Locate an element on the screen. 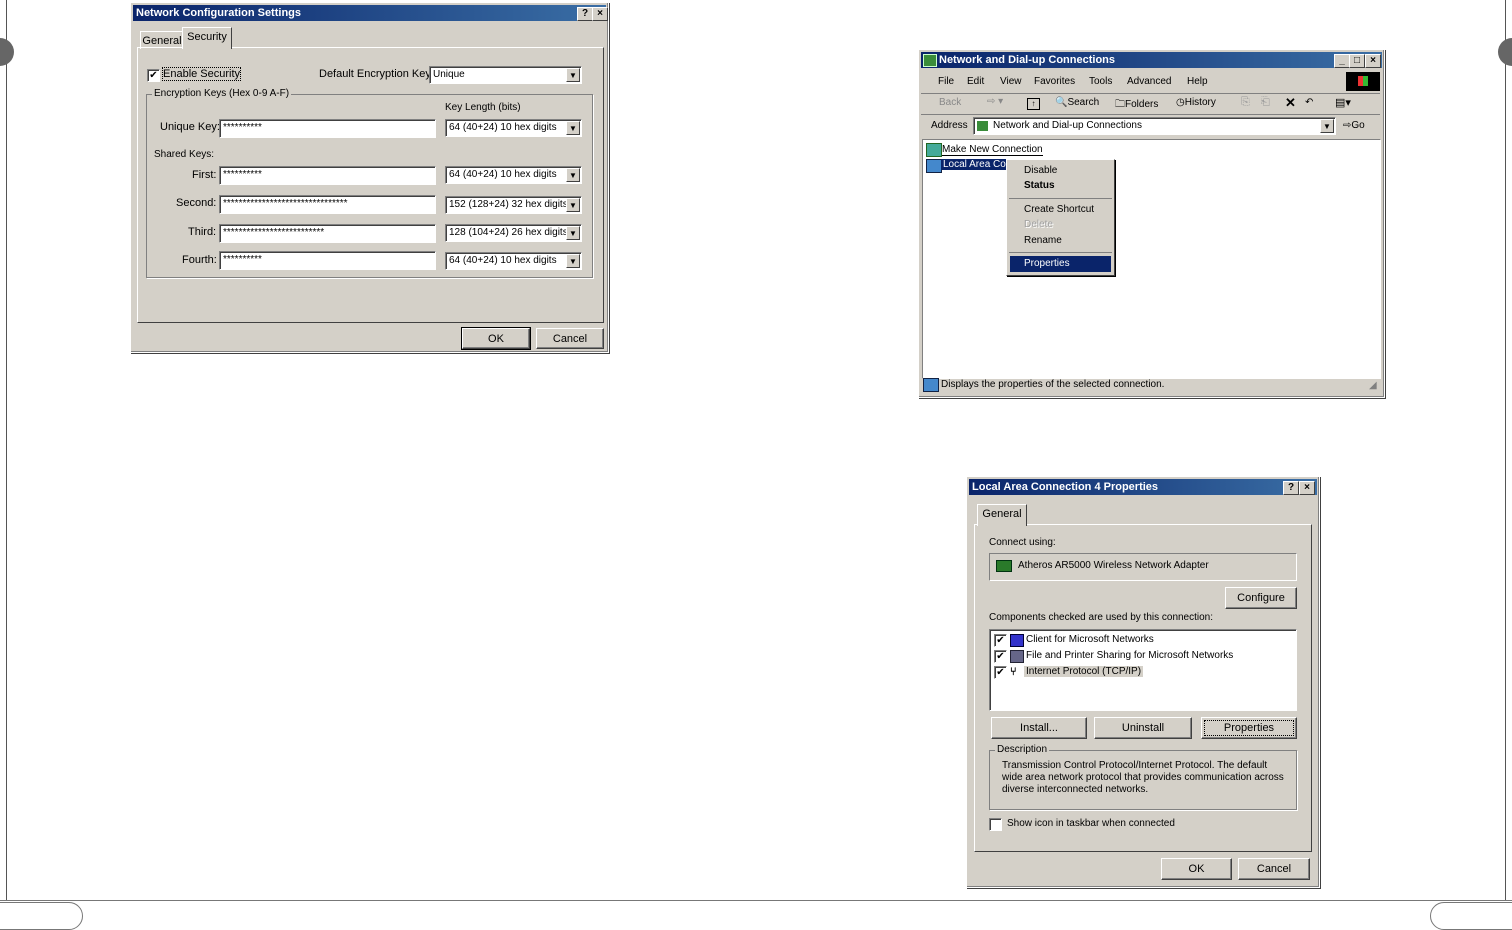 Image resolution: width=1512 pixels, height=930 pixels. shared-key-third-input: ************************** is located at coordinates (327, 233).